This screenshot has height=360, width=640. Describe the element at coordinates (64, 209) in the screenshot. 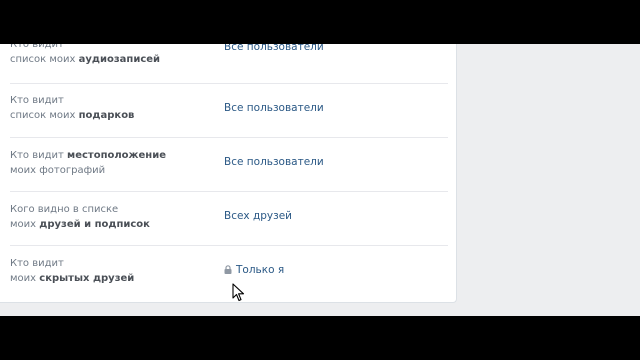

I see `setting-label-line1: Кого видно в списке` at that location.